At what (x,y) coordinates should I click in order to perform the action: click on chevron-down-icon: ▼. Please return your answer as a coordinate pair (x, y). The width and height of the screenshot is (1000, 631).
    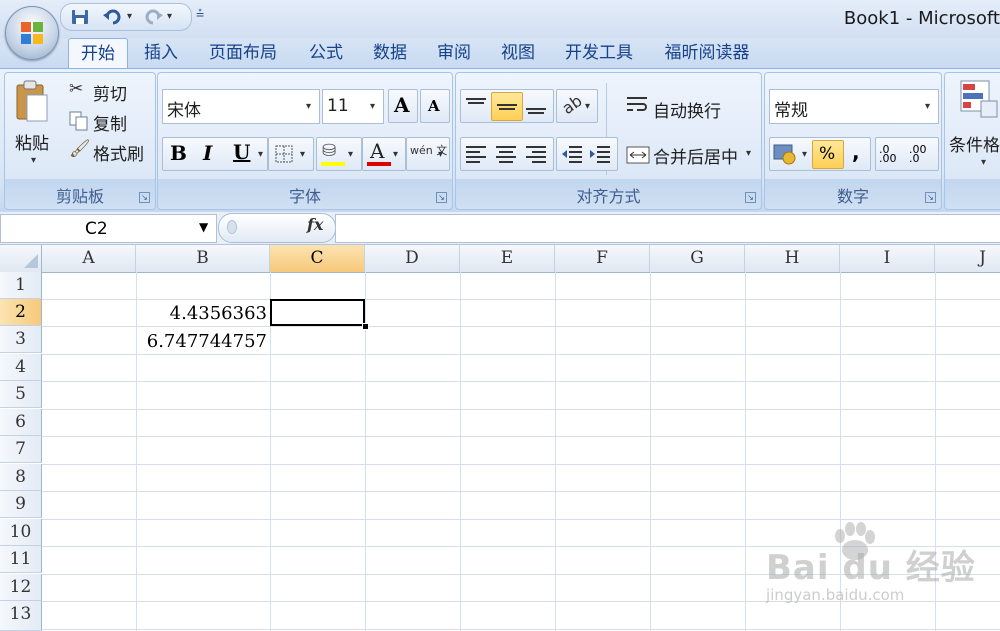
    Looking at the image, I should click on (203, 227).